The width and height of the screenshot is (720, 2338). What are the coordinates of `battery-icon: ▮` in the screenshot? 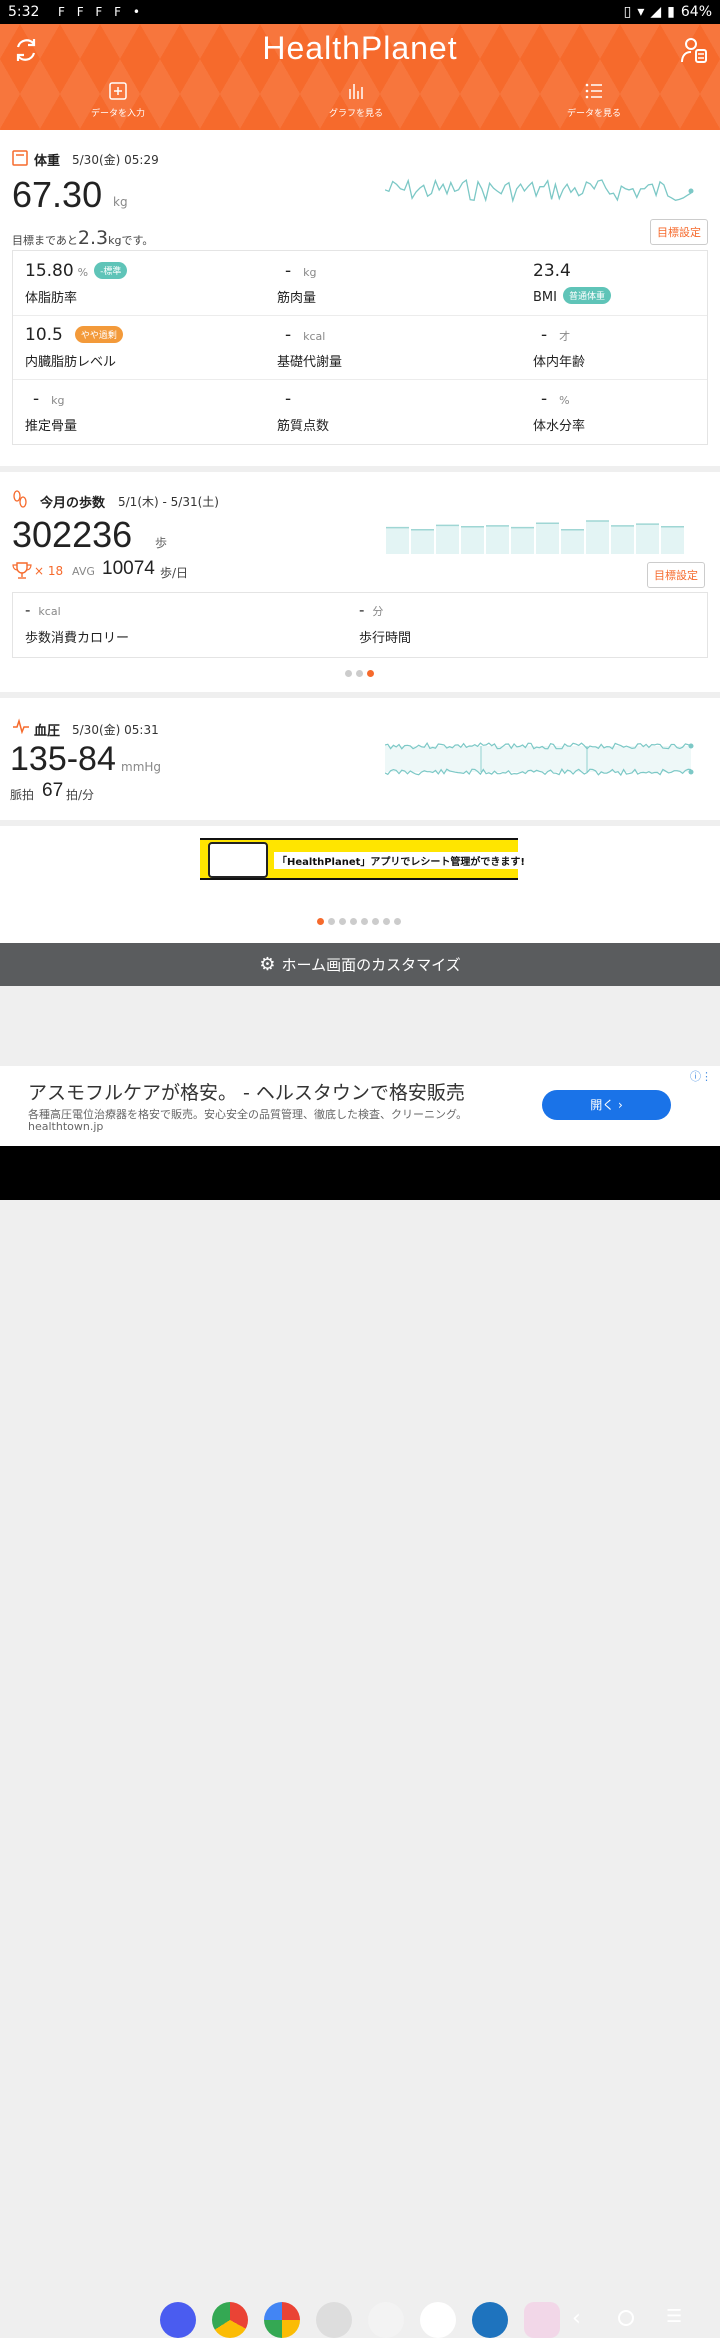 It's located at (671, 12).